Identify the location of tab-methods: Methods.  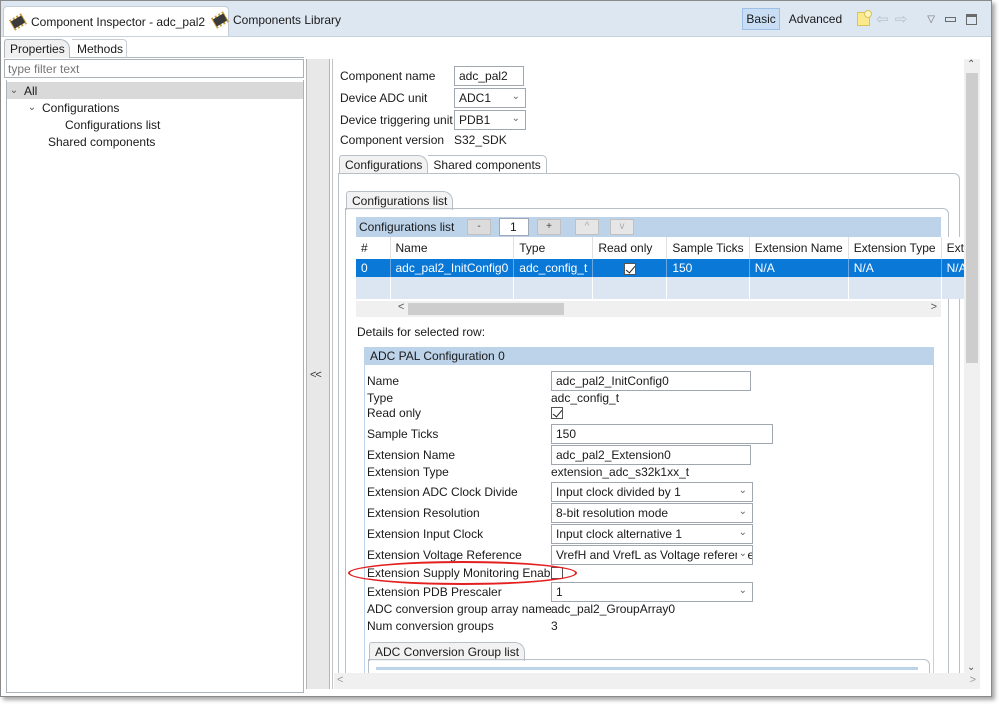
(99, 48).